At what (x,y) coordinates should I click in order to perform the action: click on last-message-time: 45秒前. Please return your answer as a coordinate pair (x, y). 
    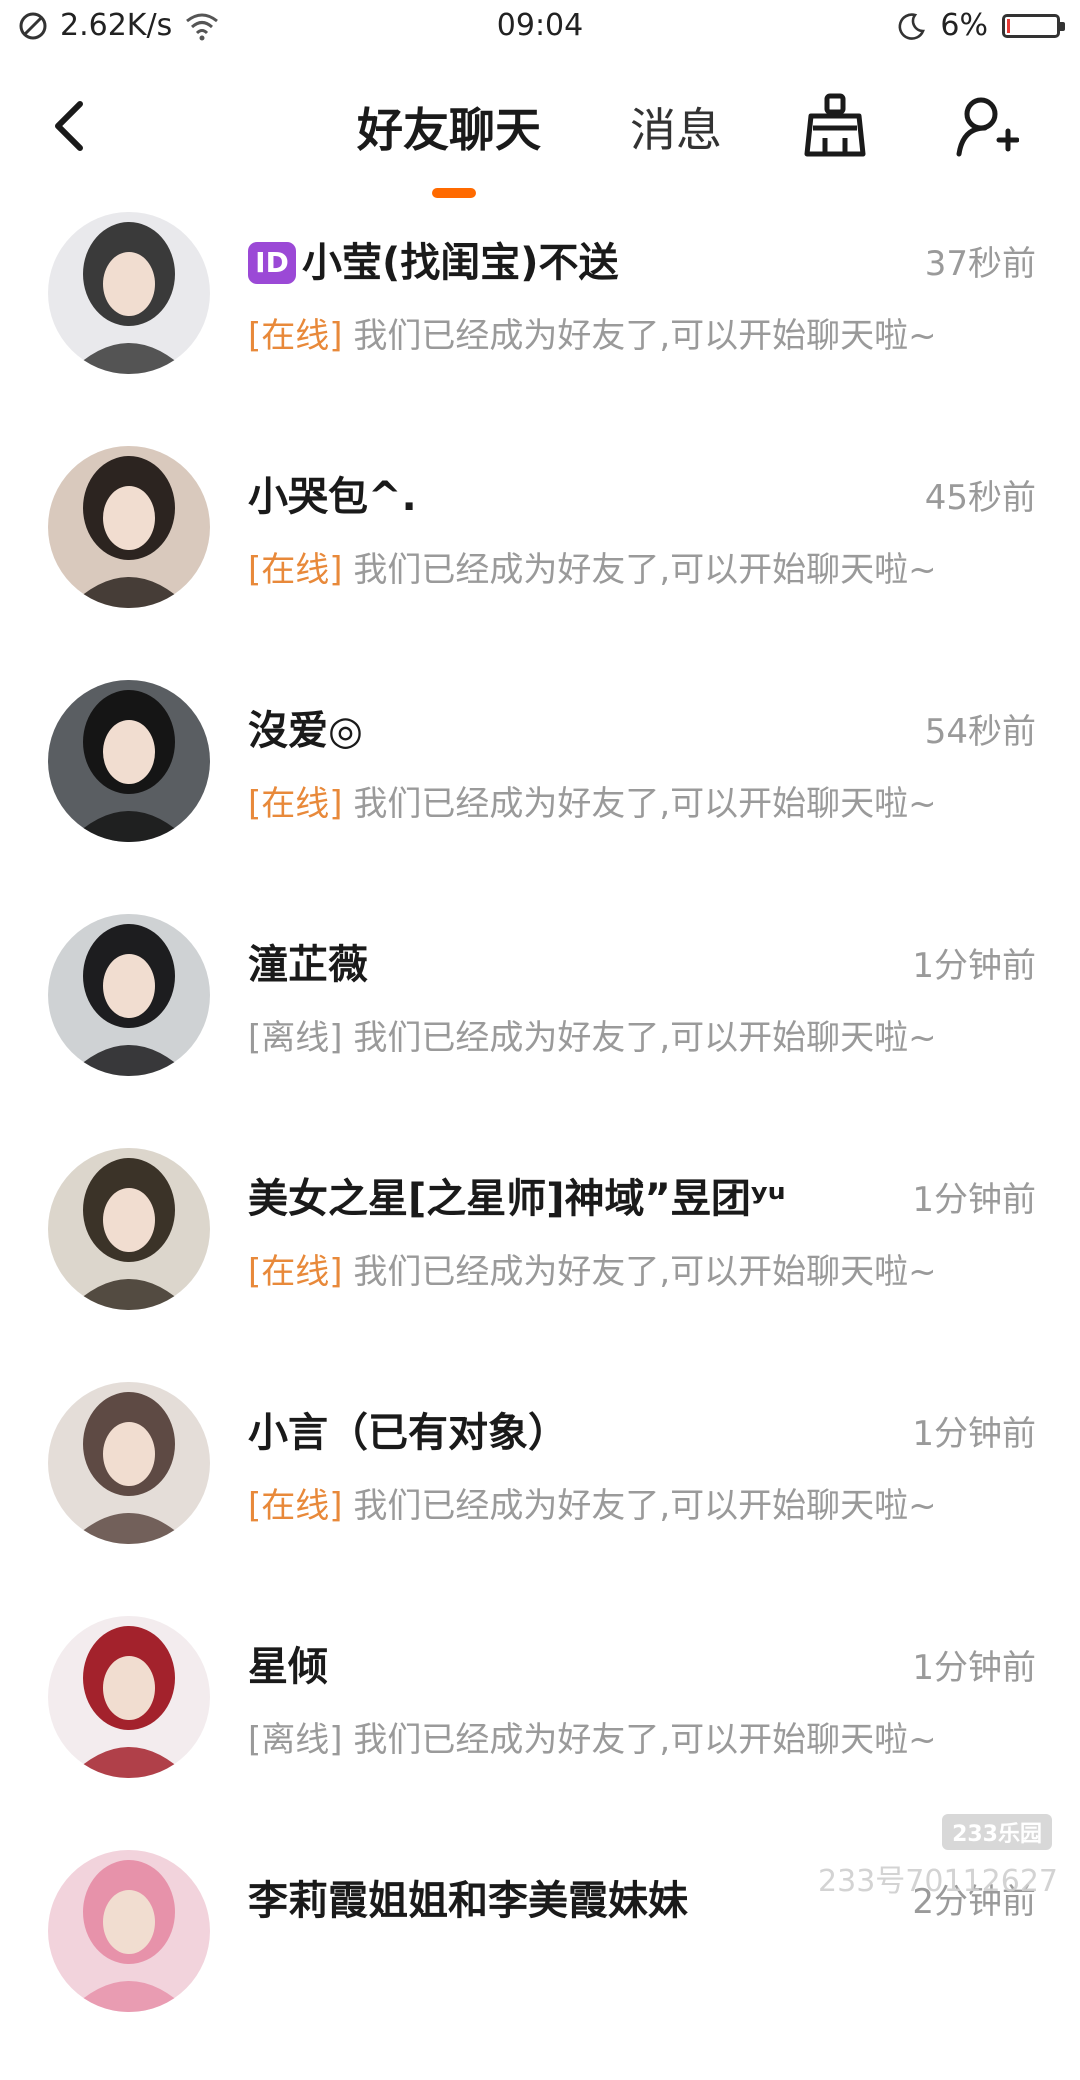
    Looking at the image, I should click on (980, 498).